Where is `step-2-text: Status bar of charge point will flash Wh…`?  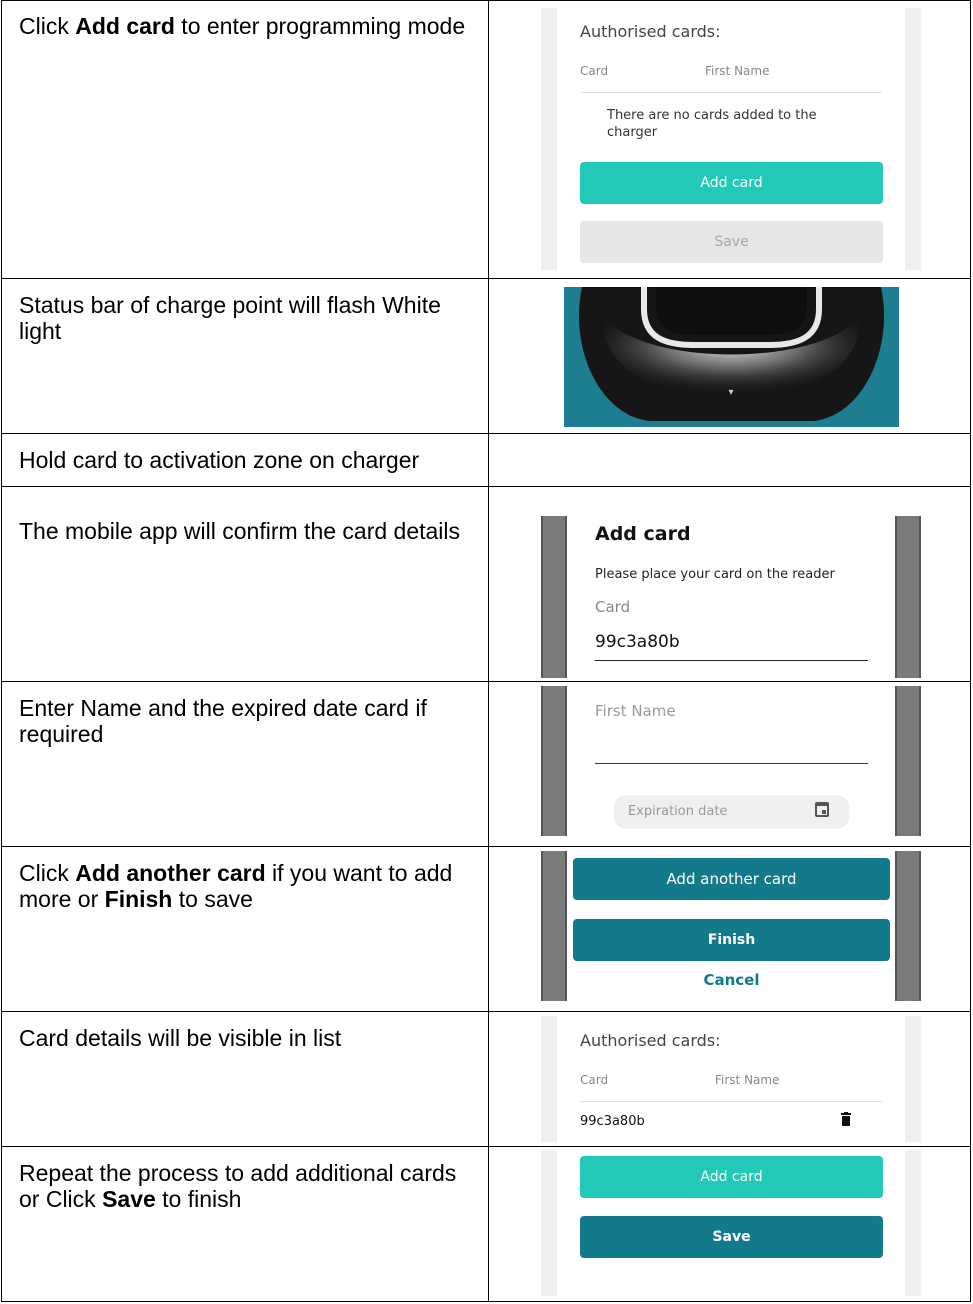 step-2-text: Status bar of charge point will flash Wh… is located at coordinates (230, 318).